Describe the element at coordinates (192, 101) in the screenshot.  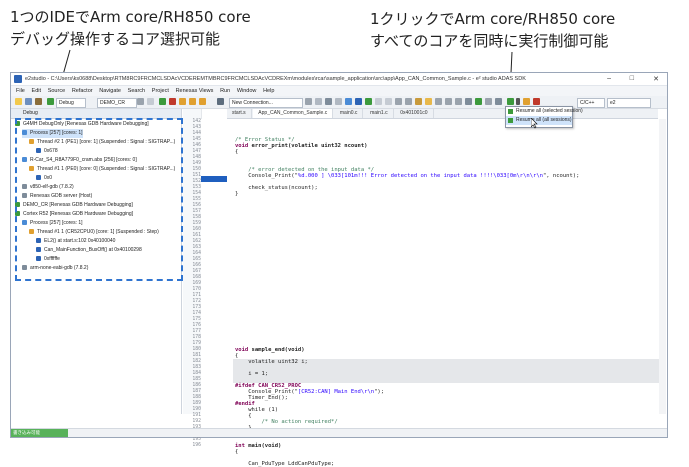
I see `step-over-icon` at that location.